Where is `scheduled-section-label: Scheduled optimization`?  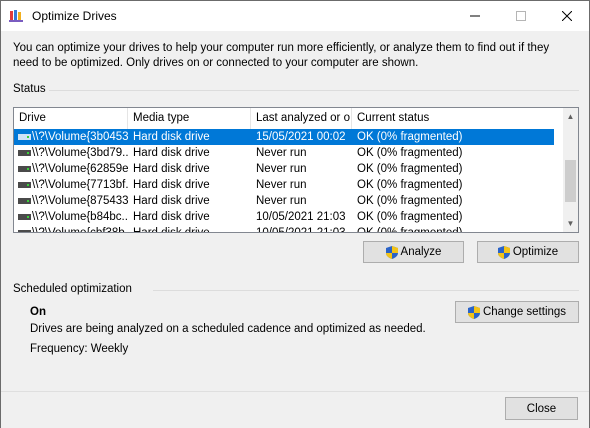
scheduled-section-label: Scheduled optimization is located at coordinates (72, 289).